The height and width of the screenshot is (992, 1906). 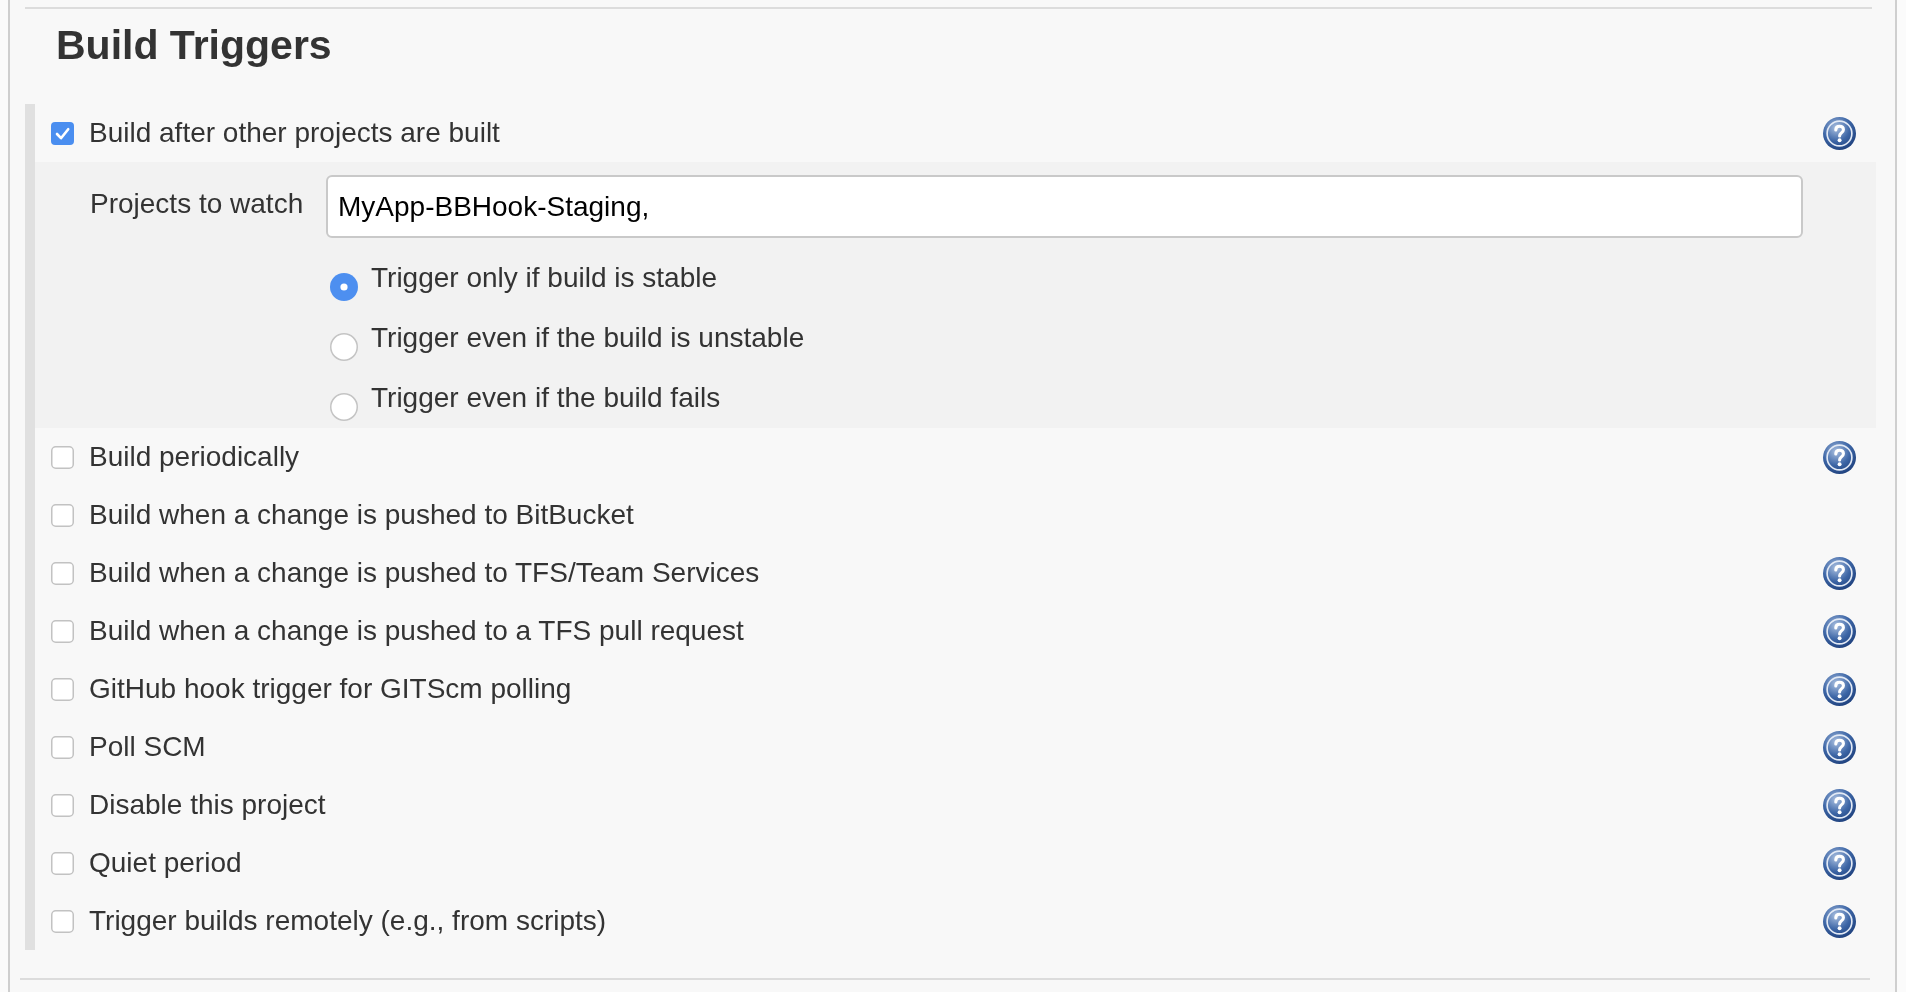 I want to click on radio-label: Trigger only if build is stable, so click(x=544, y=278).